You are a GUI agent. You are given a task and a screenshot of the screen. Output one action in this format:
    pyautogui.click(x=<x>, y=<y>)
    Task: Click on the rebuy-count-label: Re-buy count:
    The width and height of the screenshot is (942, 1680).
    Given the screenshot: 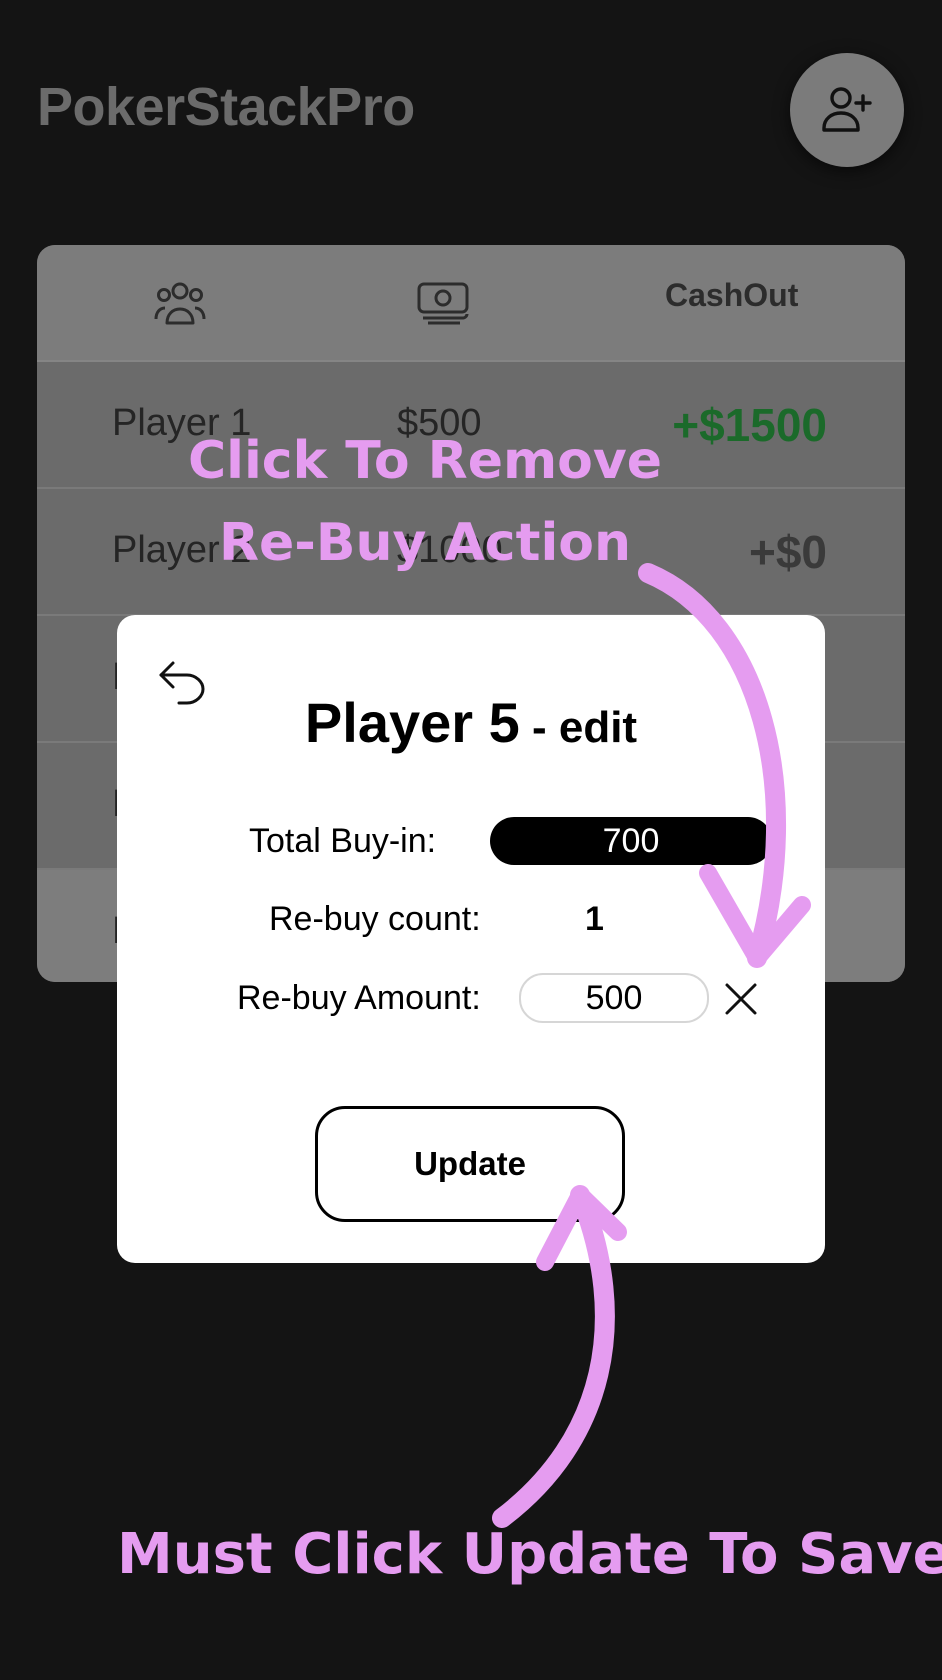 What is the action you would take?
    pyautogui.click(x=375, y=919)
    